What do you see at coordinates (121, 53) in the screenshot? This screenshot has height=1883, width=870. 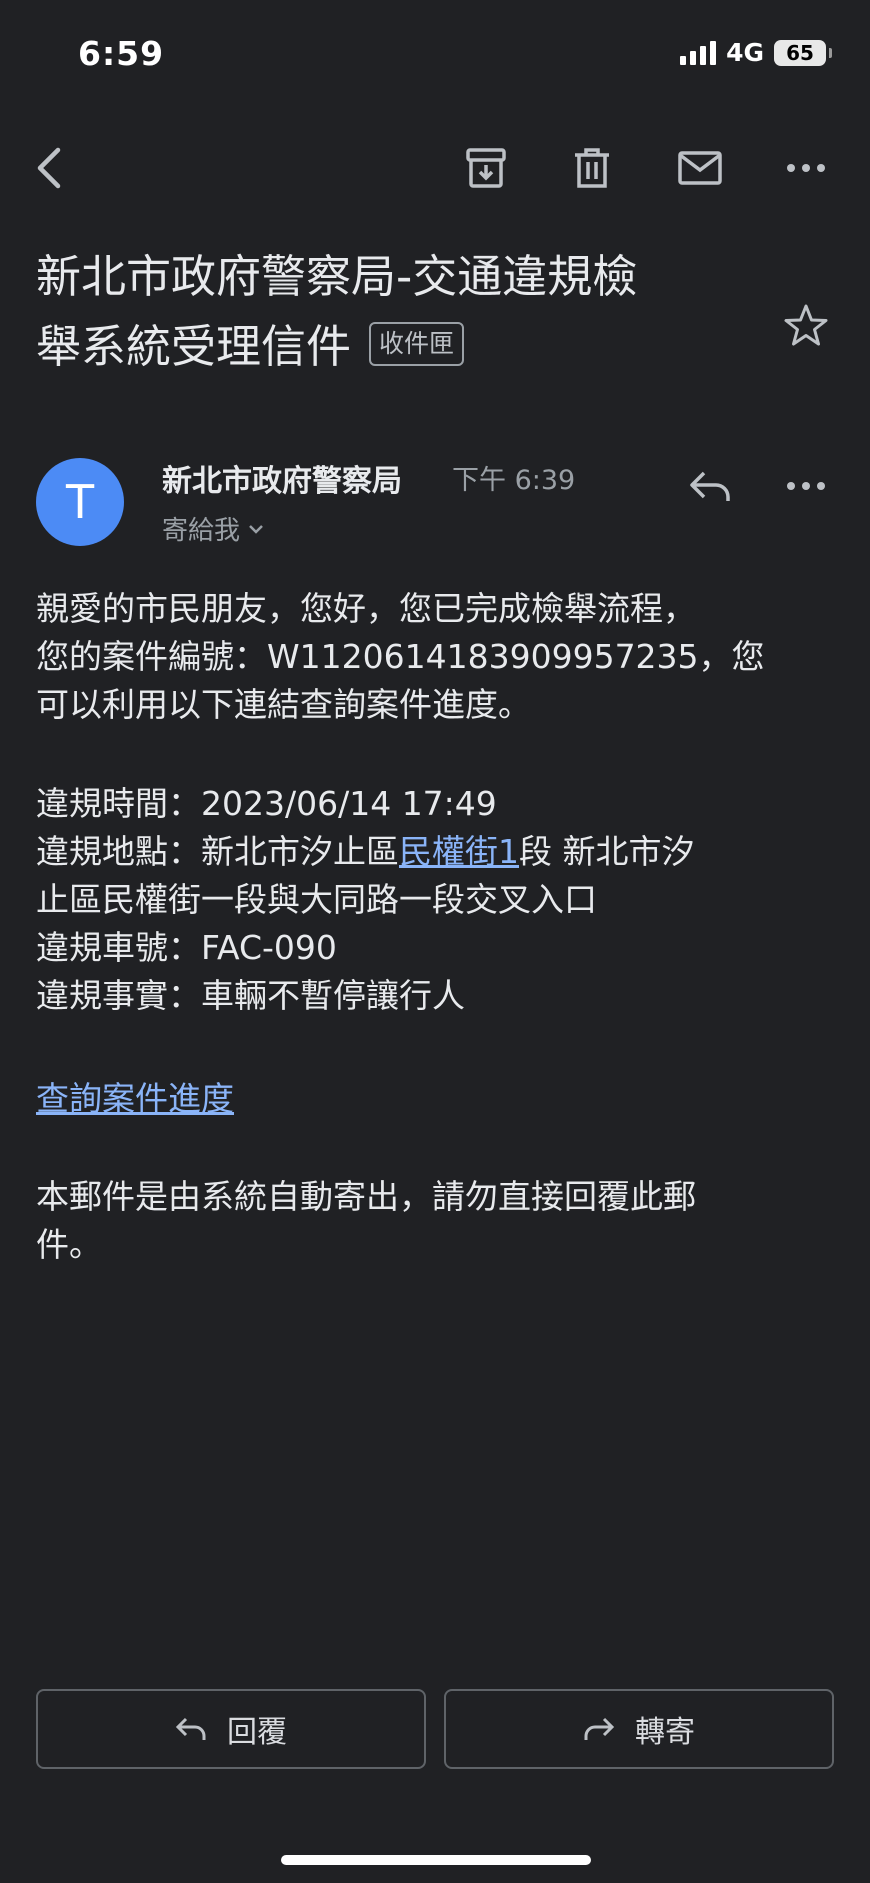 I see `status-time: 6:59` at bounding box center [121, 53].